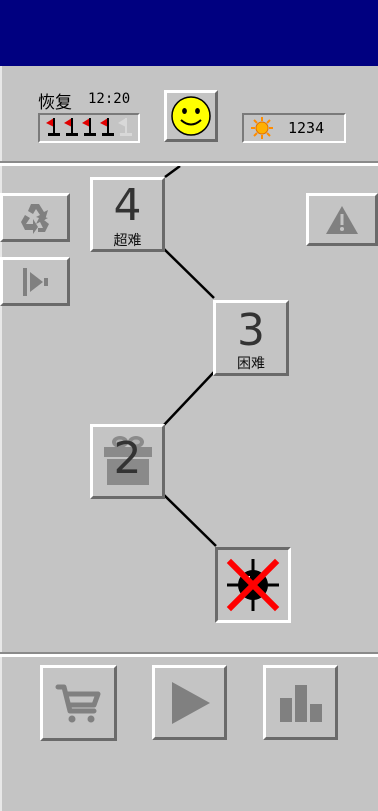  Describe the element at coordinates (189, 33) in the screenshot. I see `window-title-bar` at that location.